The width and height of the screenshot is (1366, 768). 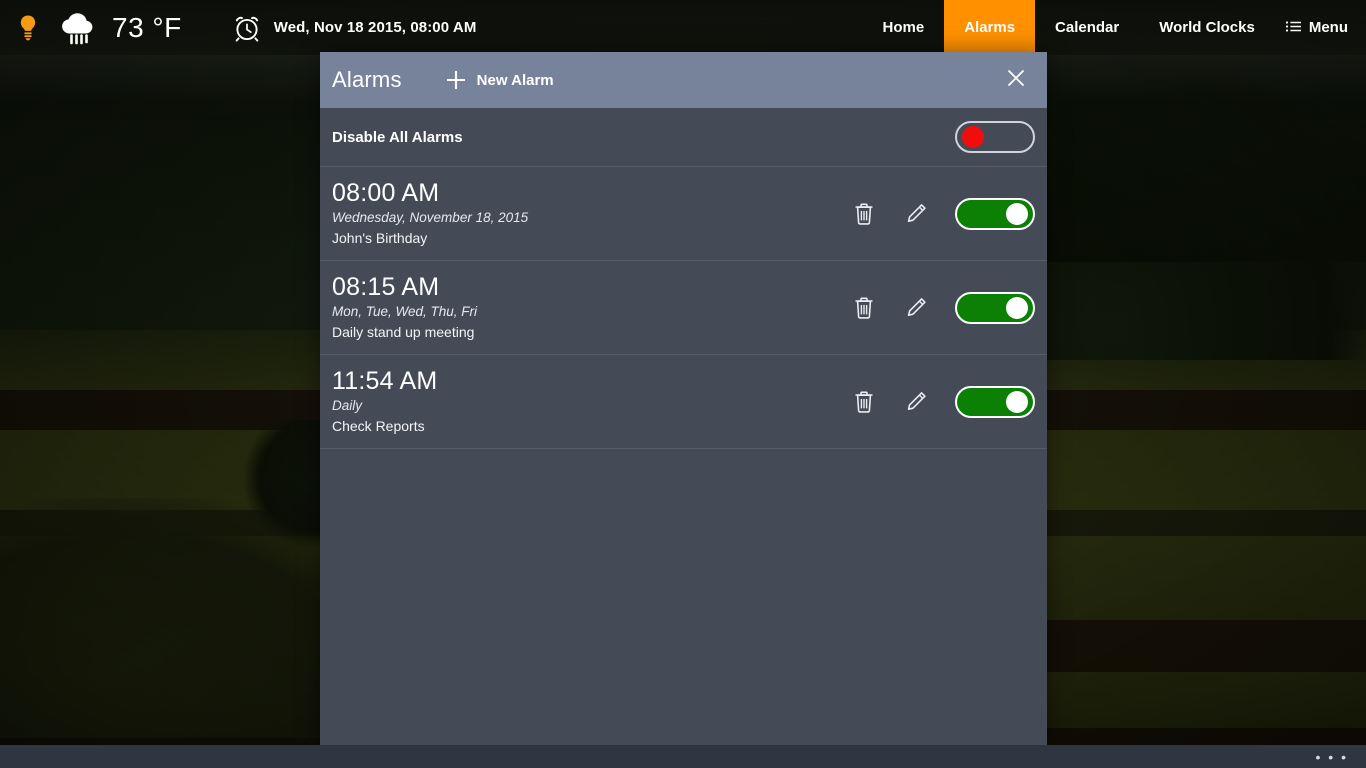 What do you see at coordinates (683, 80) in the screenshot?
I see `alarms-panel-header: Alarms New Alarm` at bounding box center [683, 80].